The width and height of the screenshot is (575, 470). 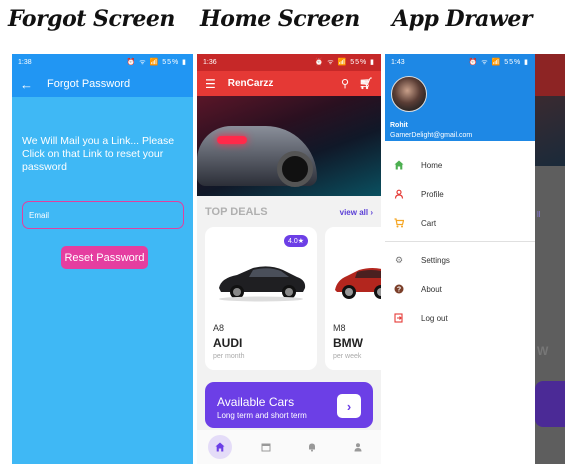 What do you see at coordinates (366, 83) in the screenshot?
I see `cart-icon: 🛒︎` at bounding box center [366, 83].